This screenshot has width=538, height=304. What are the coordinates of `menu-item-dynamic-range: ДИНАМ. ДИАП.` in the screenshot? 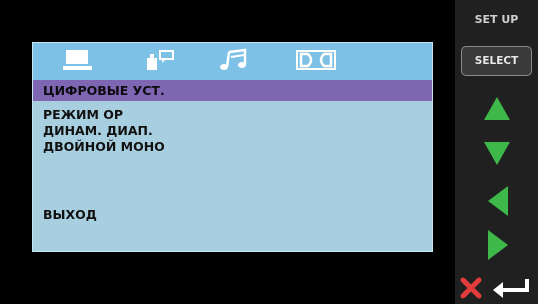 It's located at (98, 131).